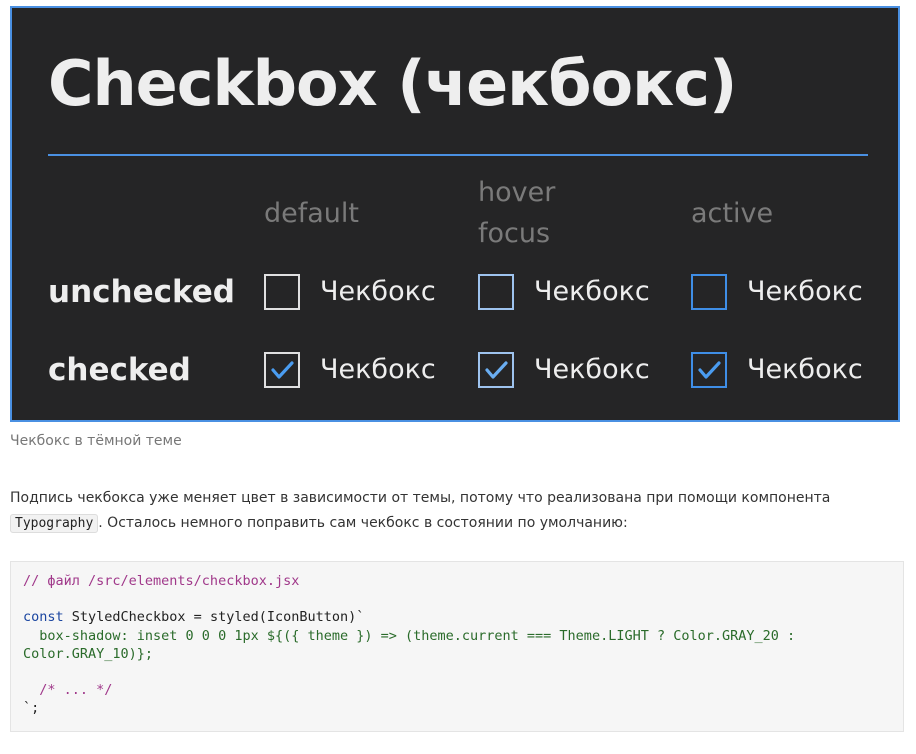 Image resolution: width=916 pixels, height=754 pixels. I want to click on checkbox-checked-active: Чекбокс, so click(777, 370).